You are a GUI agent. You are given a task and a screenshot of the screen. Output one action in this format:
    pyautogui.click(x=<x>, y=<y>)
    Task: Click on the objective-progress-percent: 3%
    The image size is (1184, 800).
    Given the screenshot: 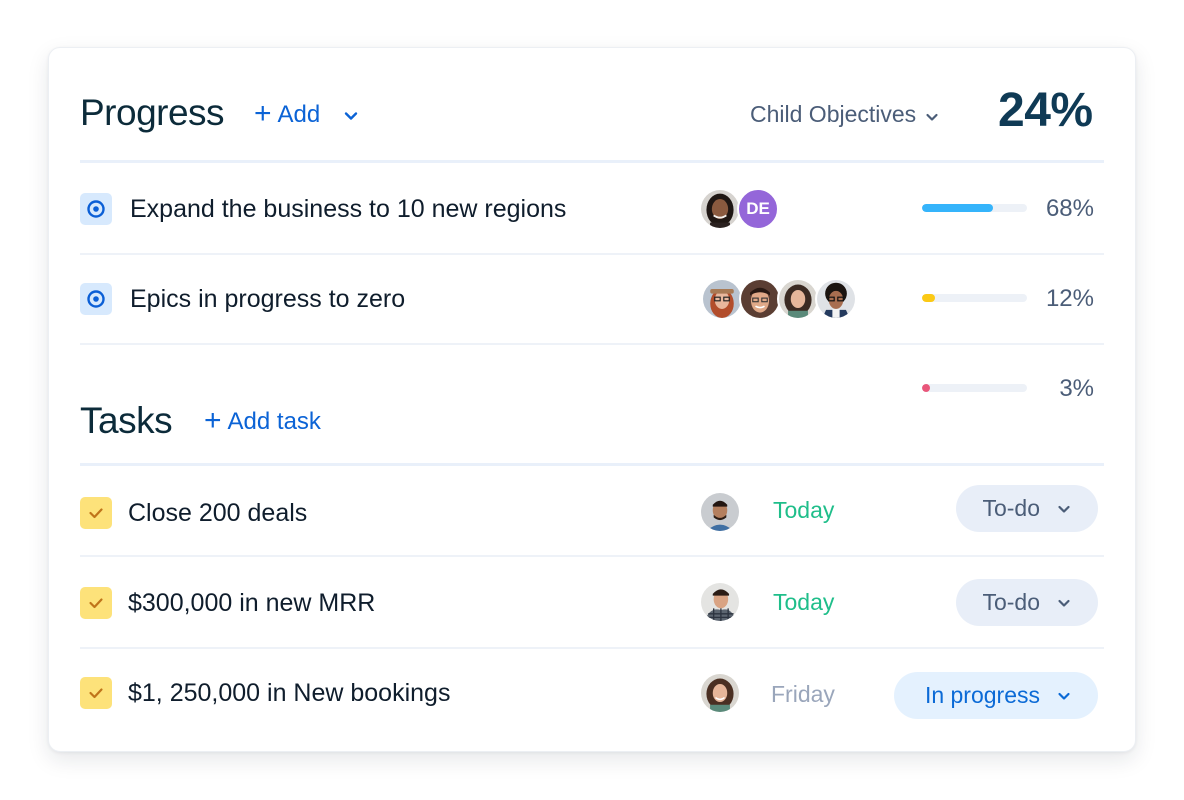 What is the action you would take?
    pyautogui.click(x=1076, y=388)
    